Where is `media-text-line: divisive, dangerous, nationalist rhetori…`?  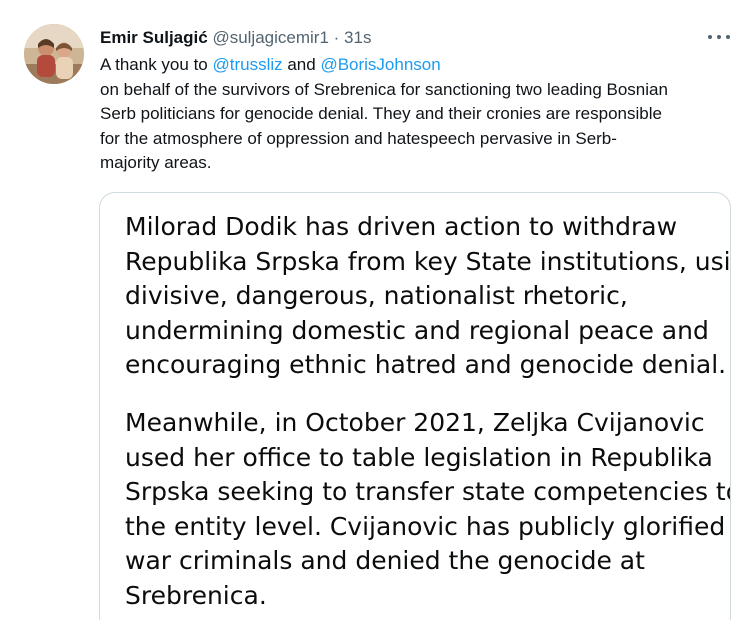 media-text-line: divisive, dangerous, nationalist rhetori… is located at coordinates (376, 295).